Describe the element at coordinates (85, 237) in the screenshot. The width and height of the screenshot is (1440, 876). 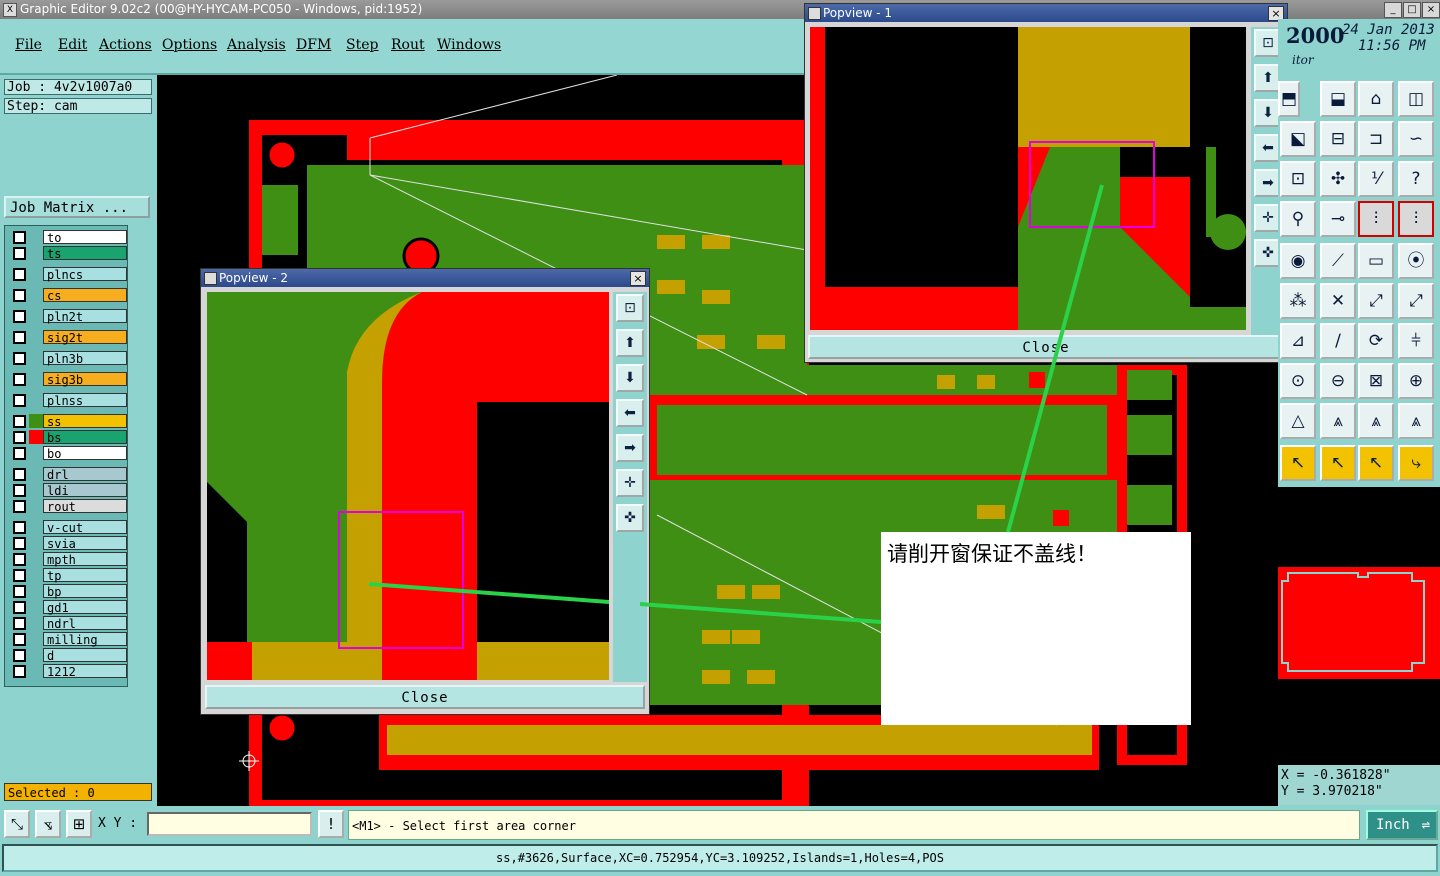
I see `layer-name: to` at that location.